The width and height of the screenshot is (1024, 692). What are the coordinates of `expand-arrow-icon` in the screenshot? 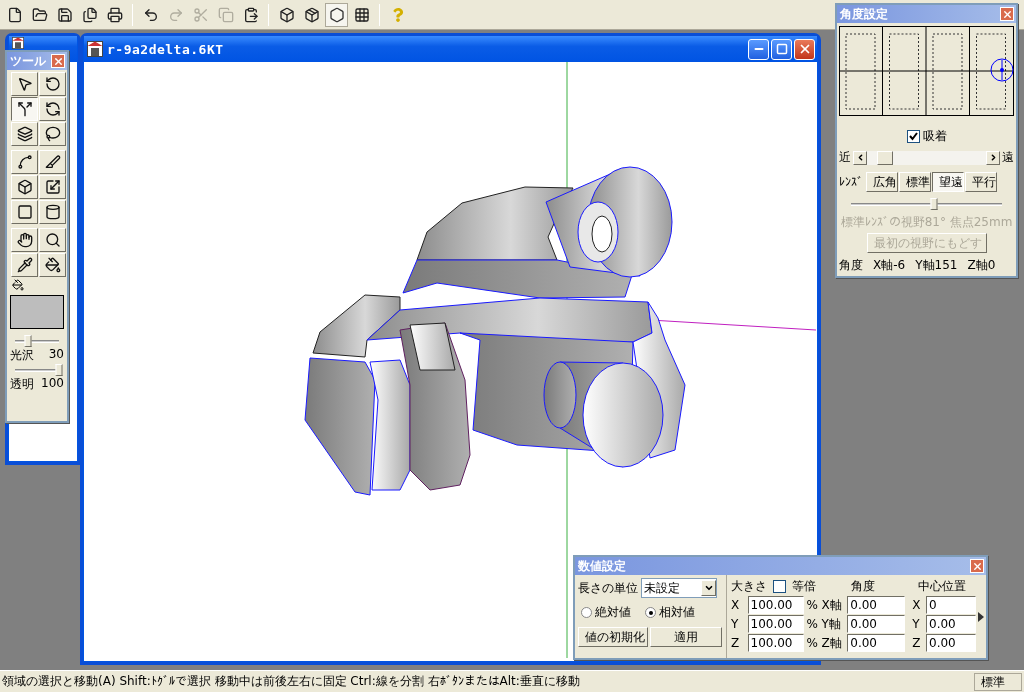 It's located at (981, 616).